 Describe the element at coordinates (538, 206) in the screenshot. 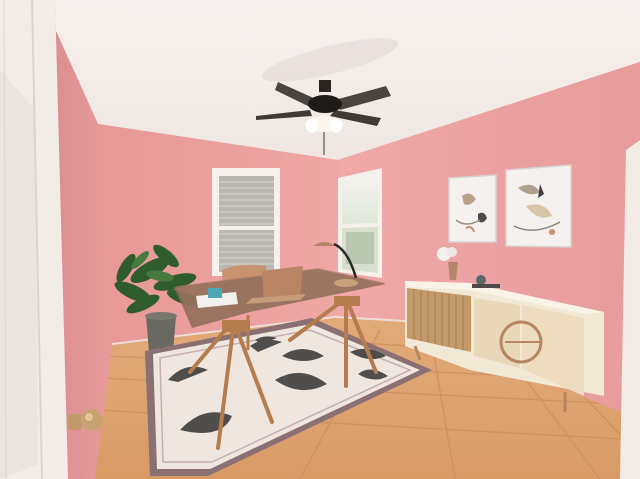

I see `wall-art-right` at that location.